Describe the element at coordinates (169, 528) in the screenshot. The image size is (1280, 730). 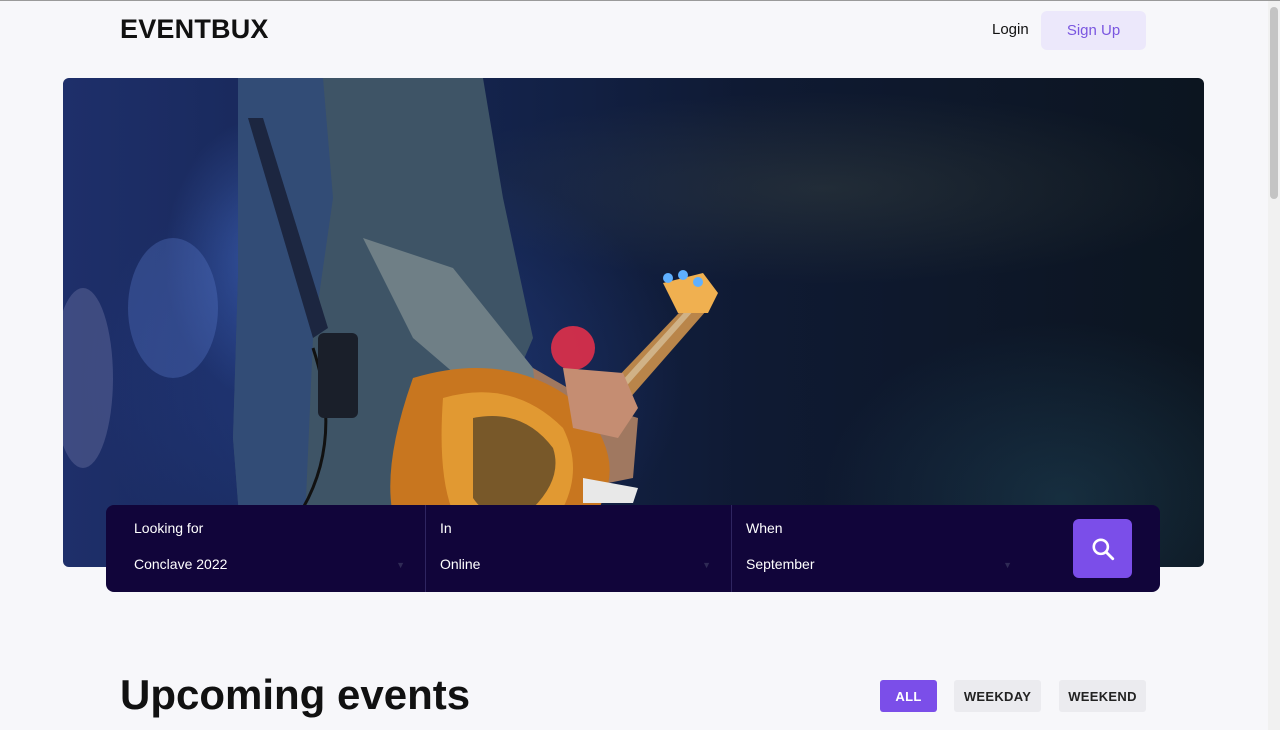
I see `looking-for-label: Looking for` at that location.